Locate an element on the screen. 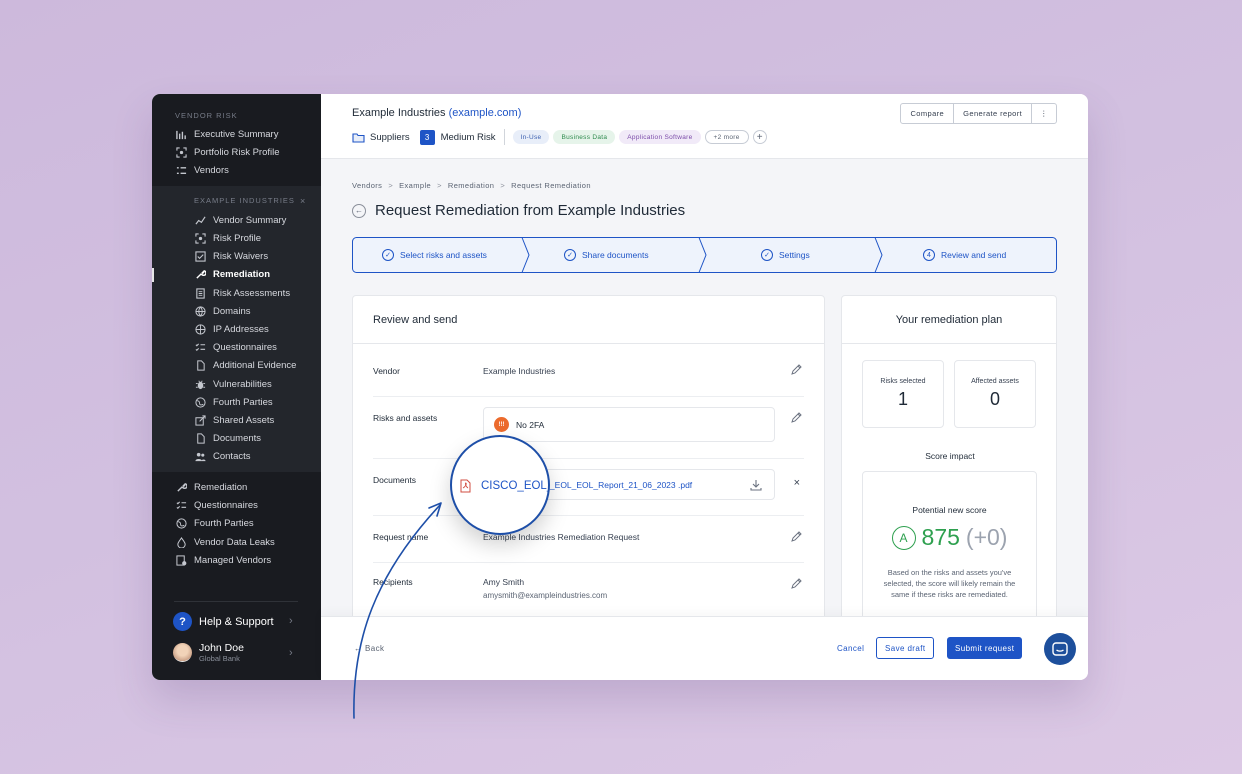  sidebar-item-contacts: Contacts is located at coordinates (222, 456).